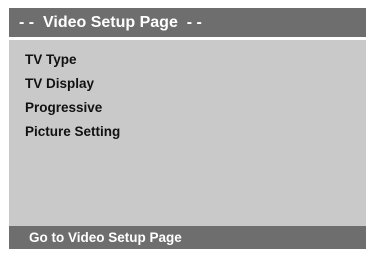 This screenshot has width=374, height=253. What do you see at coordinates (187, 22) in the screenshot?
I see `page-title: - - Video Setup Page - -` at bounding box center [187, 22].